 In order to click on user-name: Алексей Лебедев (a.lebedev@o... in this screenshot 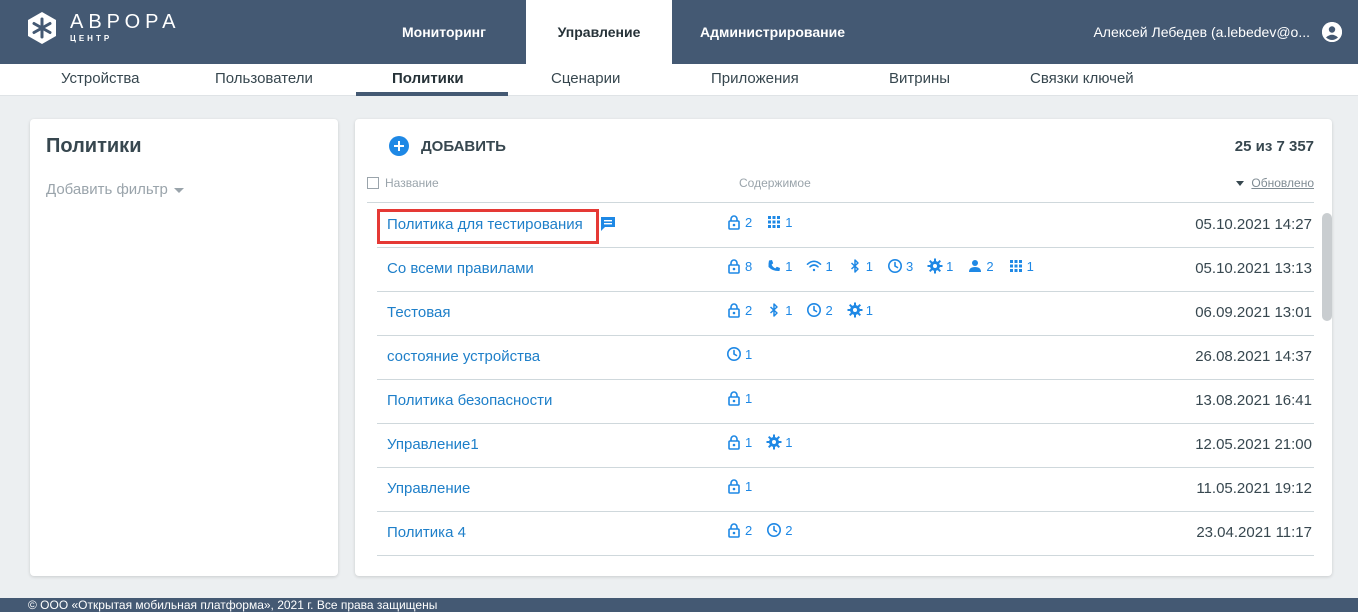, I will do `click(1201, 32)`.